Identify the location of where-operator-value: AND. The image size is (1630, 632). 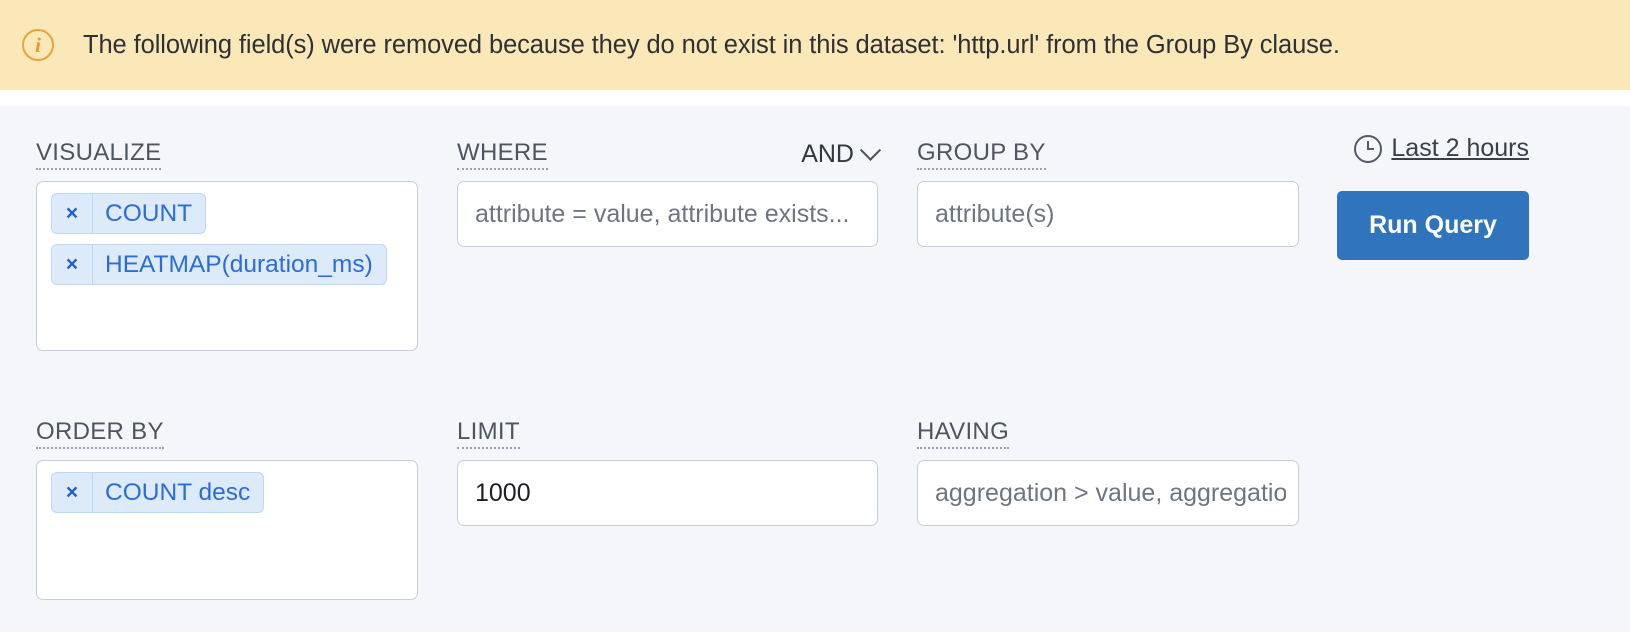
(827, 154).